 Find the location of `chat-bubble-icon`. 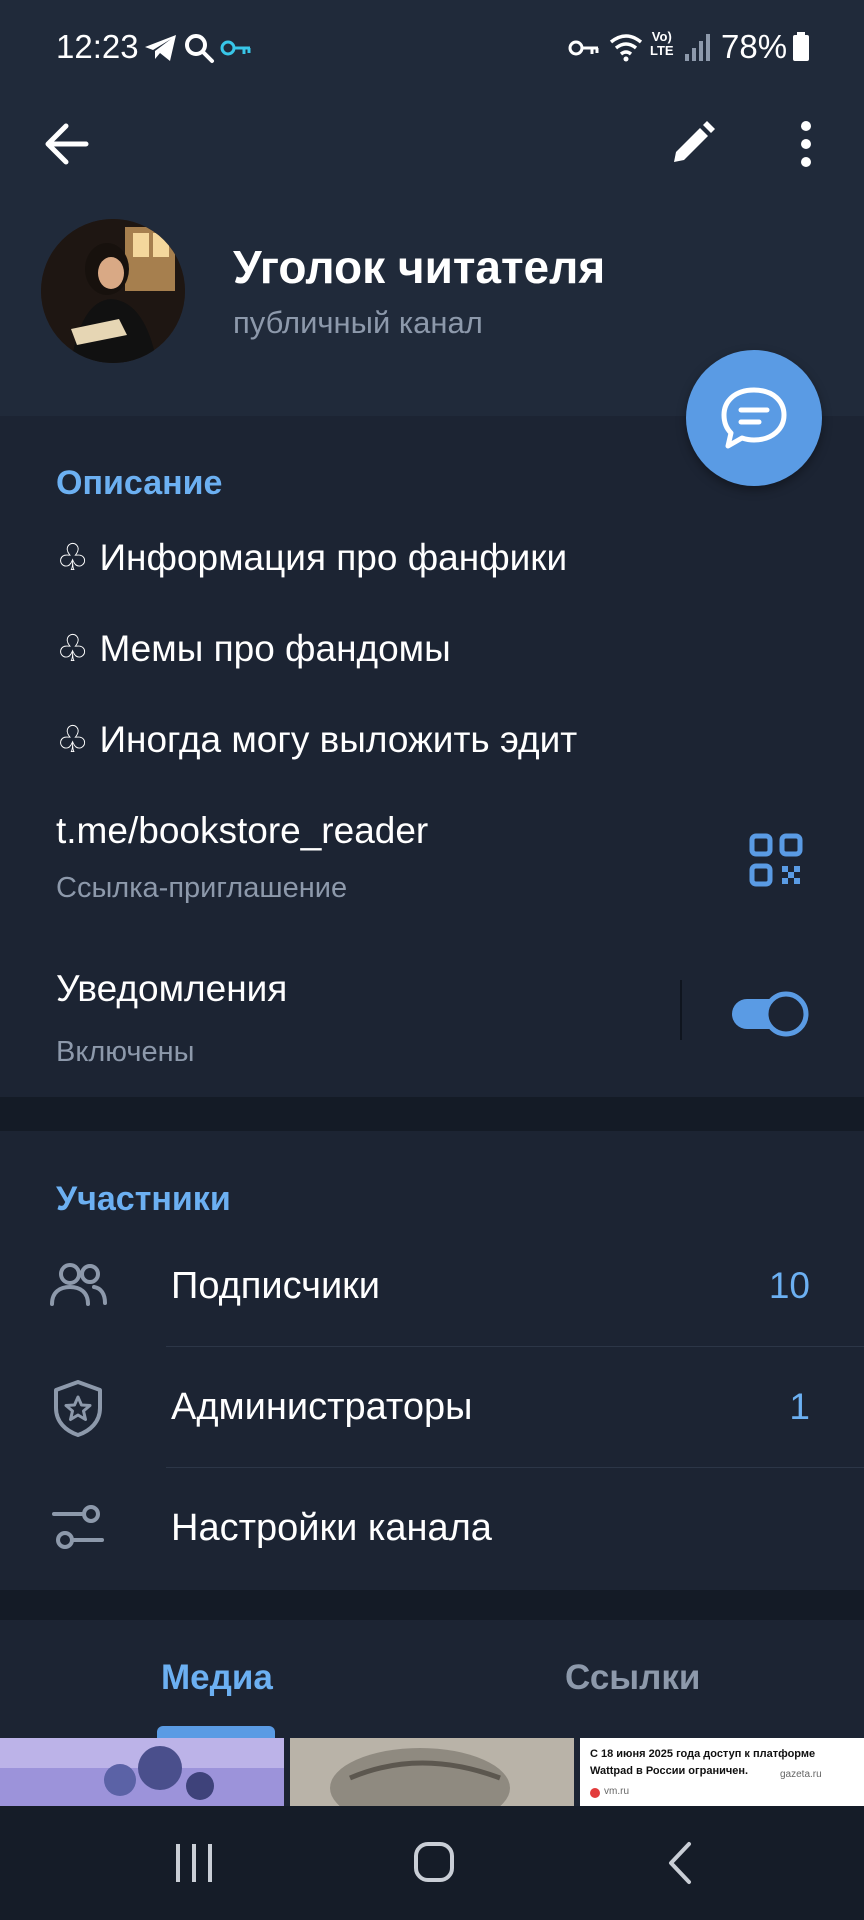

chat-bubble-icon is located at coordinates (754, 418).